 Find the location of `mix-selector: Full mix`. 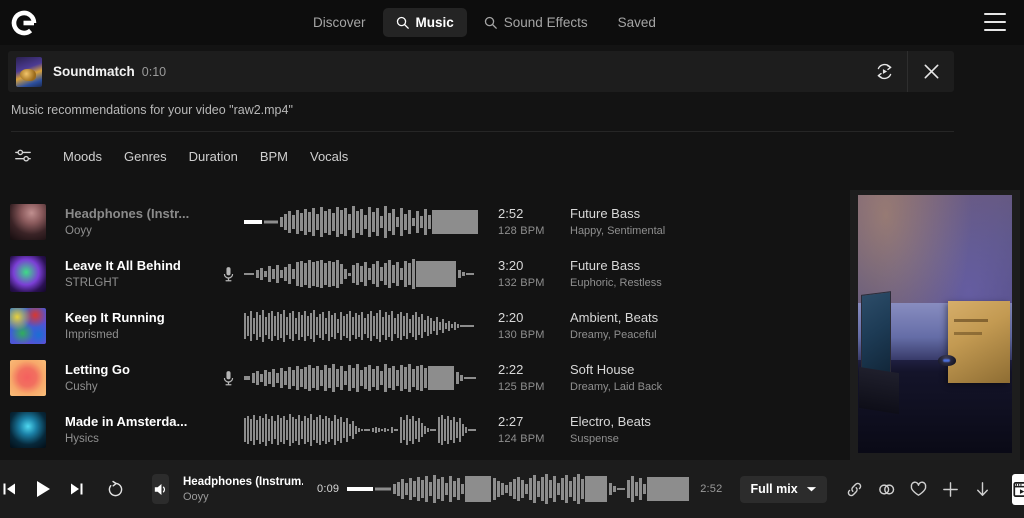

mix-selector: Full mix is located at coordinates (783, 489).